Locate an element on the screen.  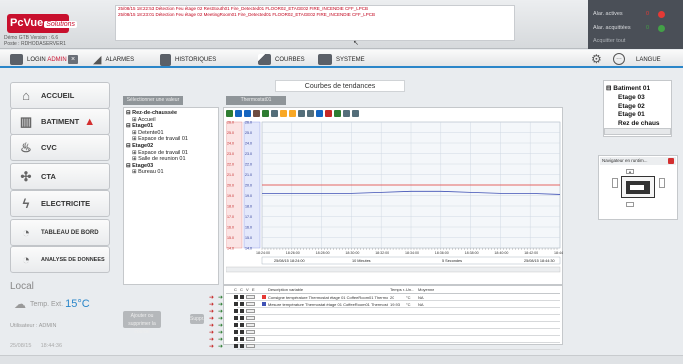
navigator-right-arrow is located at coordinates (662, 183).